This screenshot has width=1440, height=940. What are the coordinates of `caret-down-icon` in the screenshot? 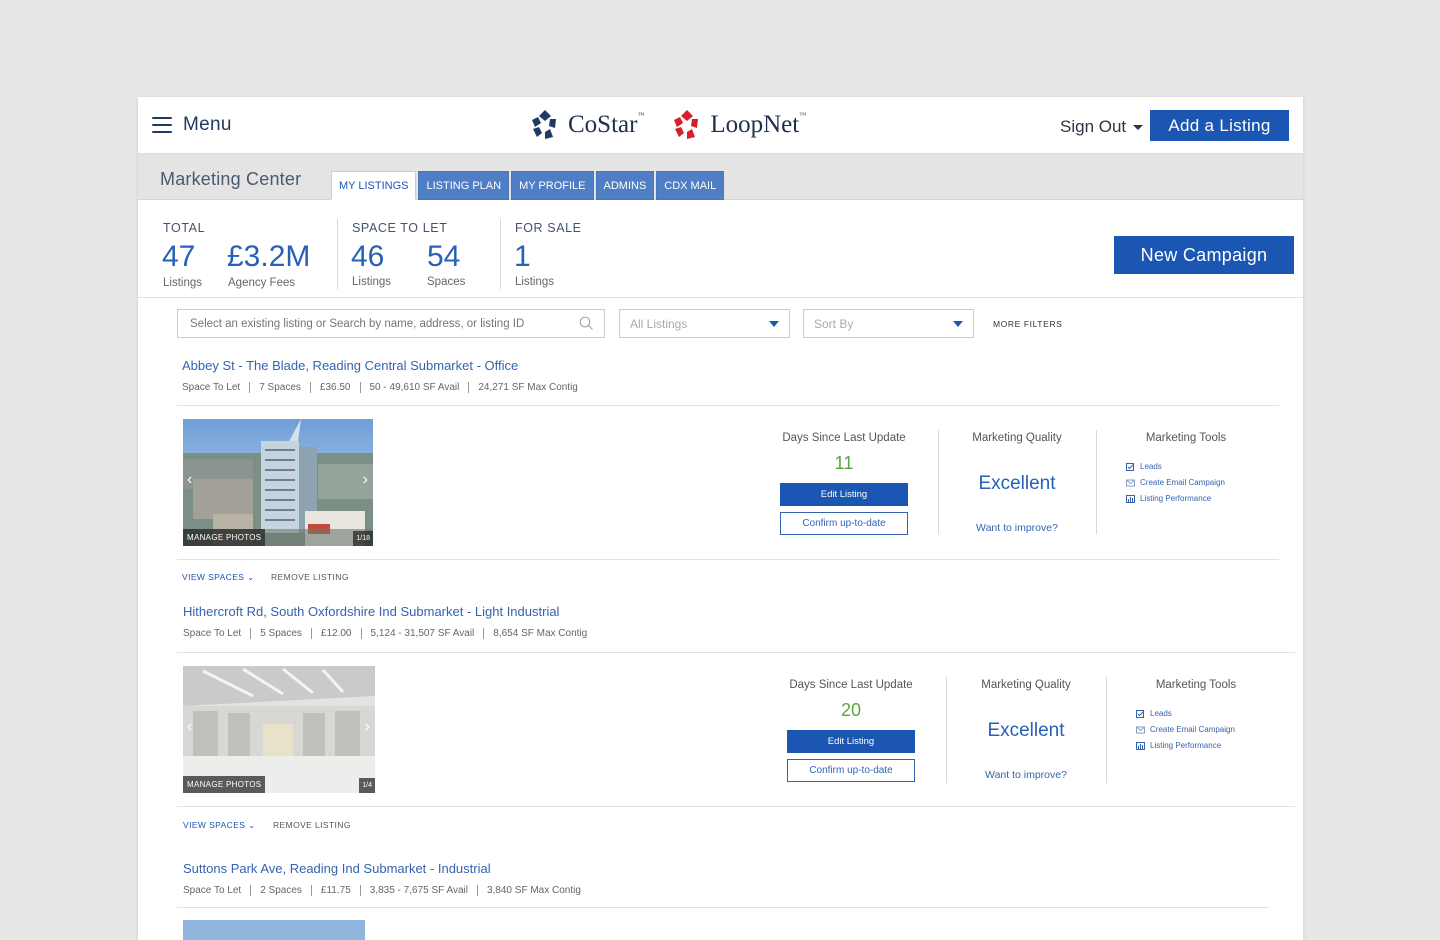 It's located at (1138, 127).